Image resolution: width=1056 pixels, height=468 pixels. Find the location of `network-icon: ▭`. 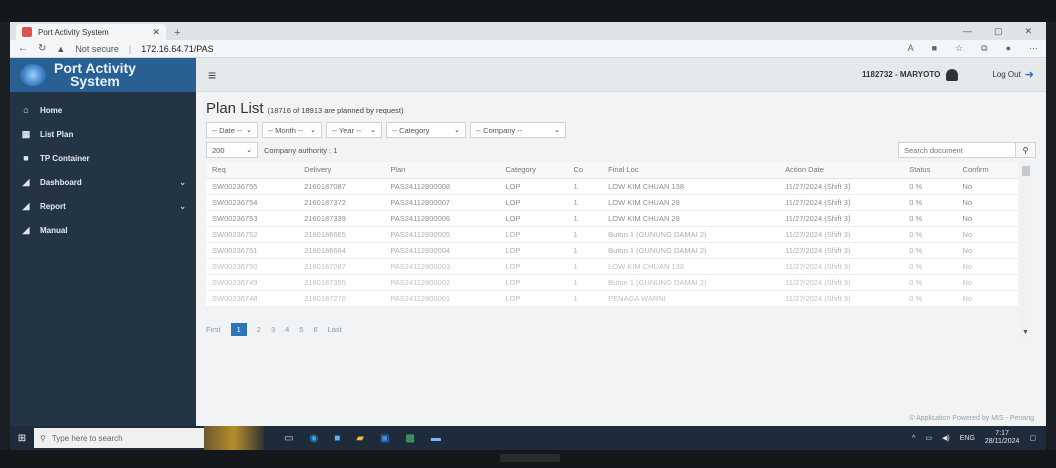

network-icon: ▭ is located at coordinates (928, 438).